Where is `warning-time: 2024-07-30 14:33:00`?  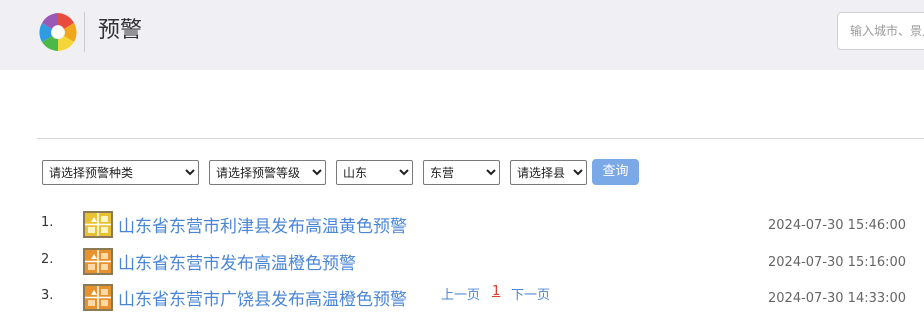
warning-time: 2024-07-30 14:33:00 is located at coordinates (837, 298).